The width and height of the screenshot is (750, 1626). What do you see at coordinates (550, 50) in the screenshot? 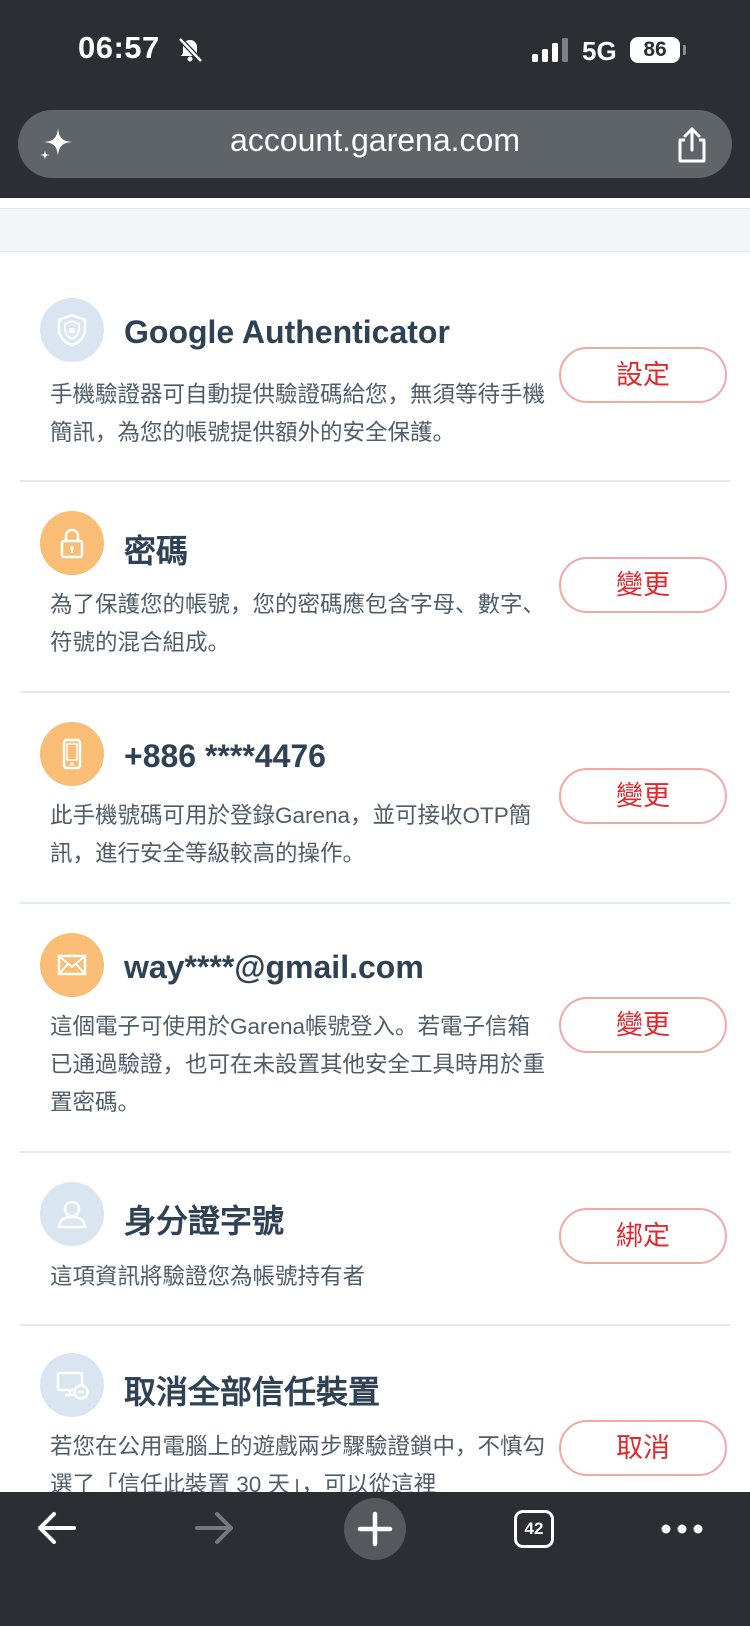
I see `signal-icon` at bounding box center [550, 50].